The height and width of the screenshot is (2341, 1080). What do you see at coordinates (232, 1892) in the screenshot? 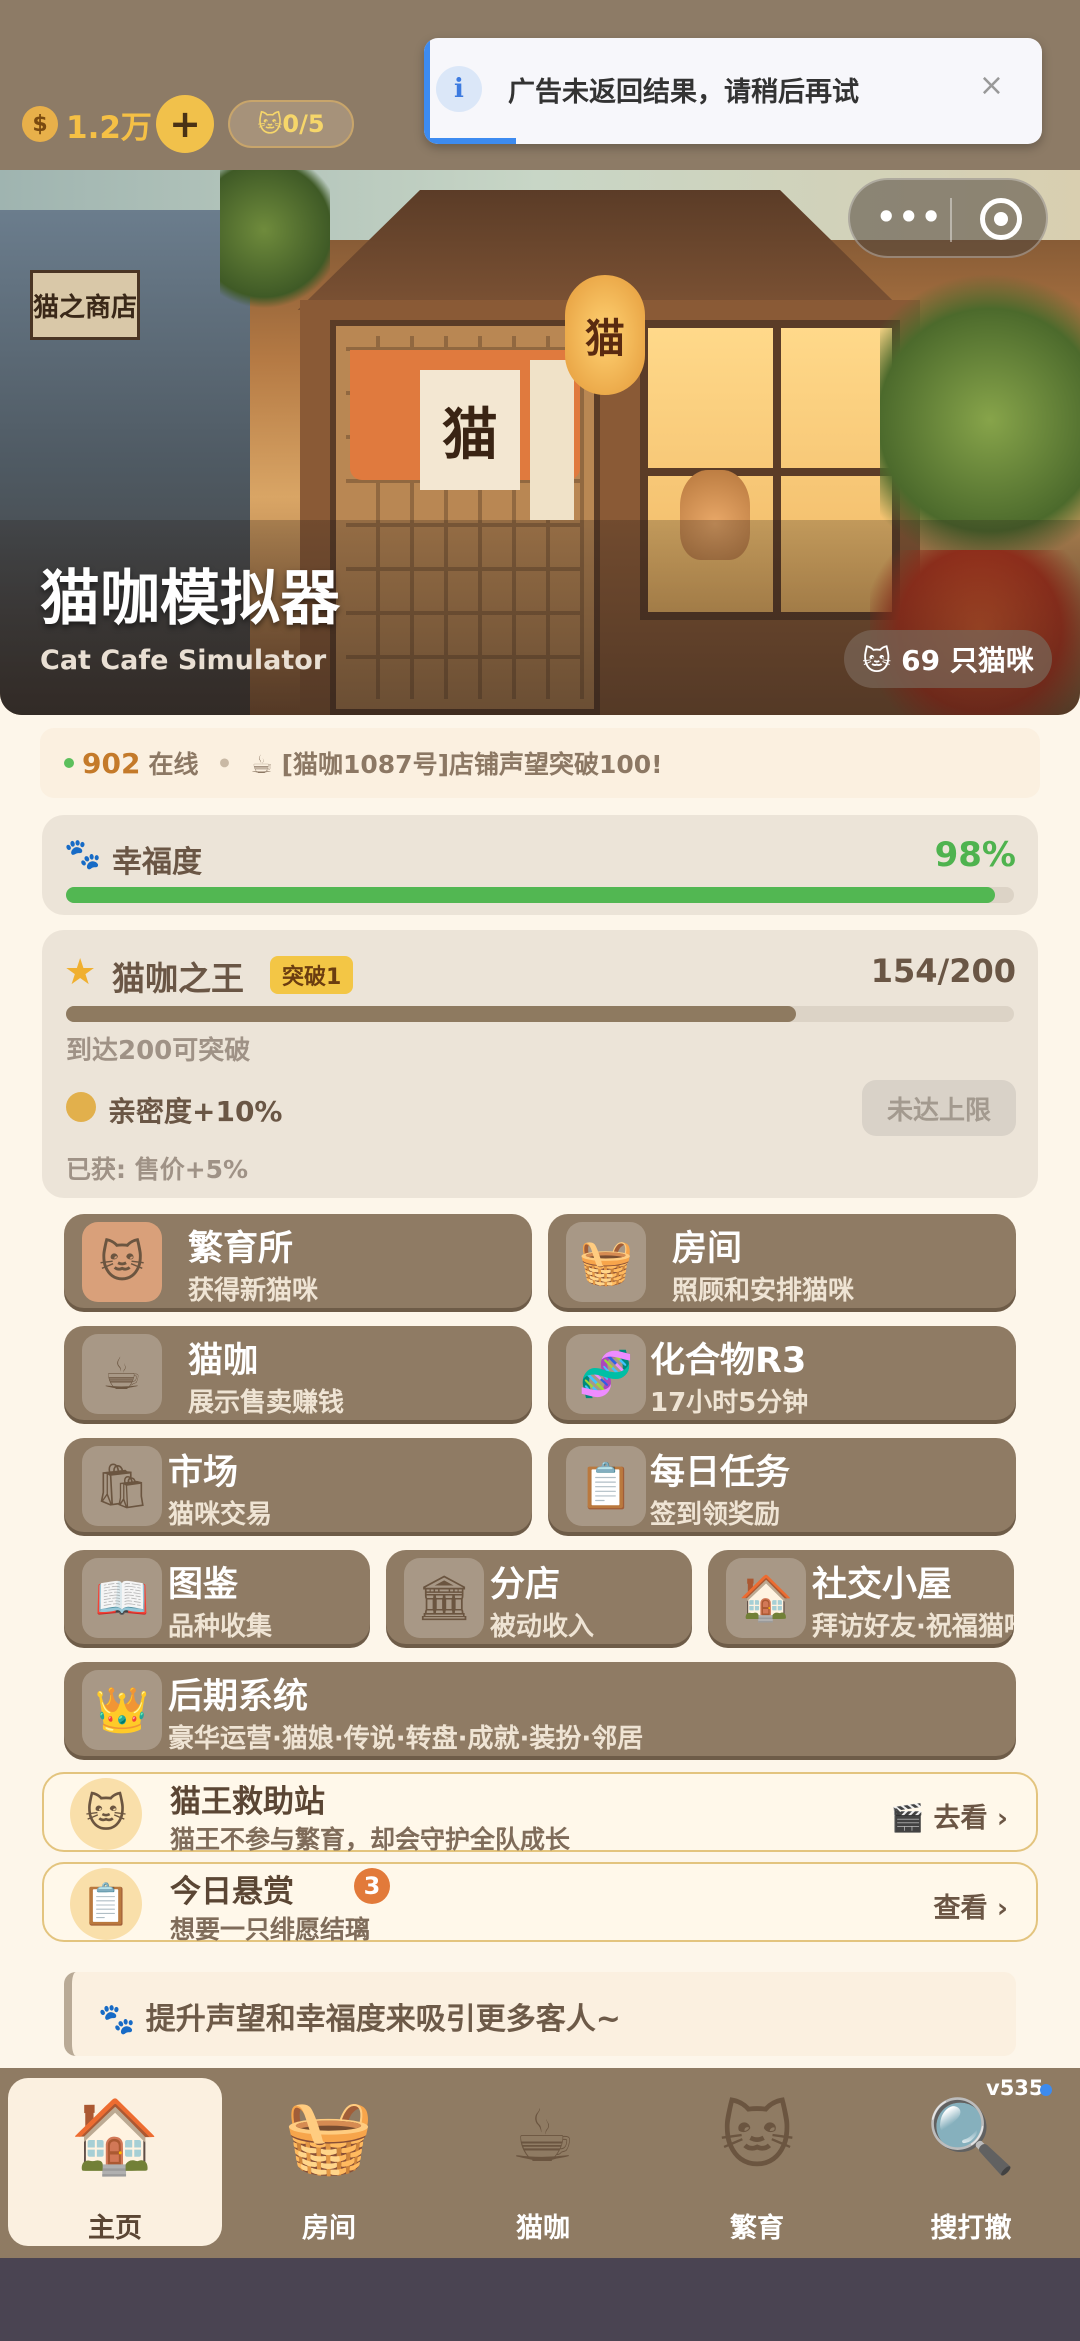
I see `bounty-title: 今日悬赏` at bounding box center [232, 1892].